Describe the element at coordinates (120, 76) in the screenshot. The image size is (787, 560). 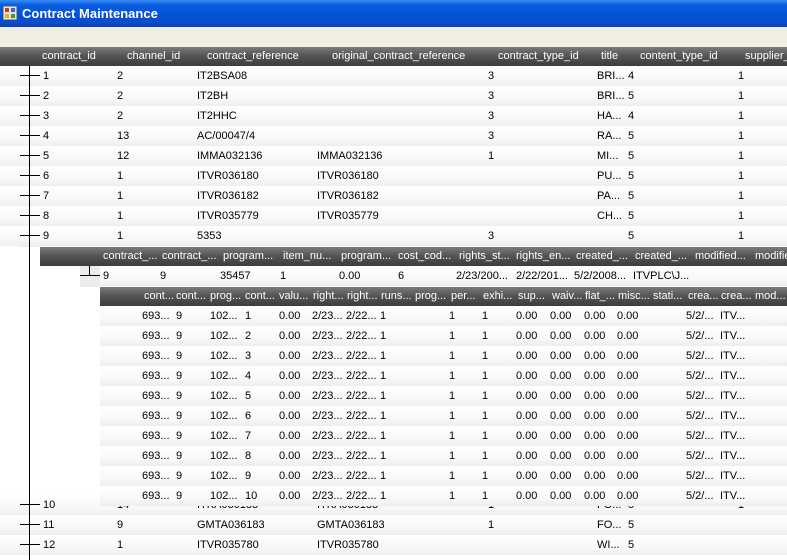
I see `table-cell: 2` at that location.